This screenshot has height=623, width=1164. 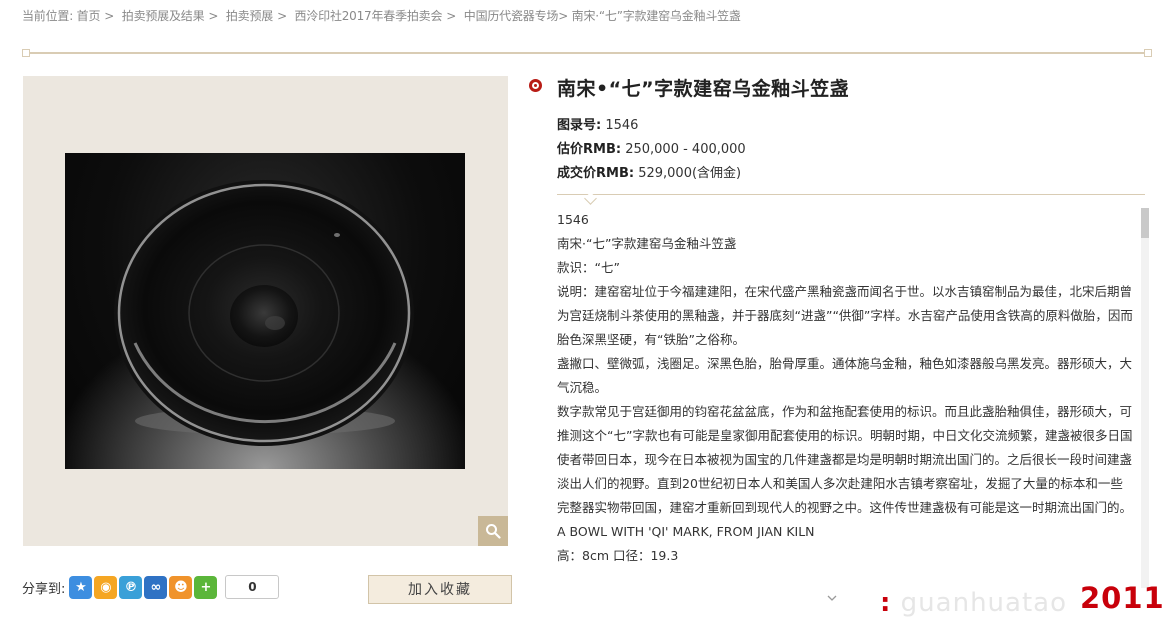 I want to click on desc-lot-number: 1546, so click(x=573, y=219).